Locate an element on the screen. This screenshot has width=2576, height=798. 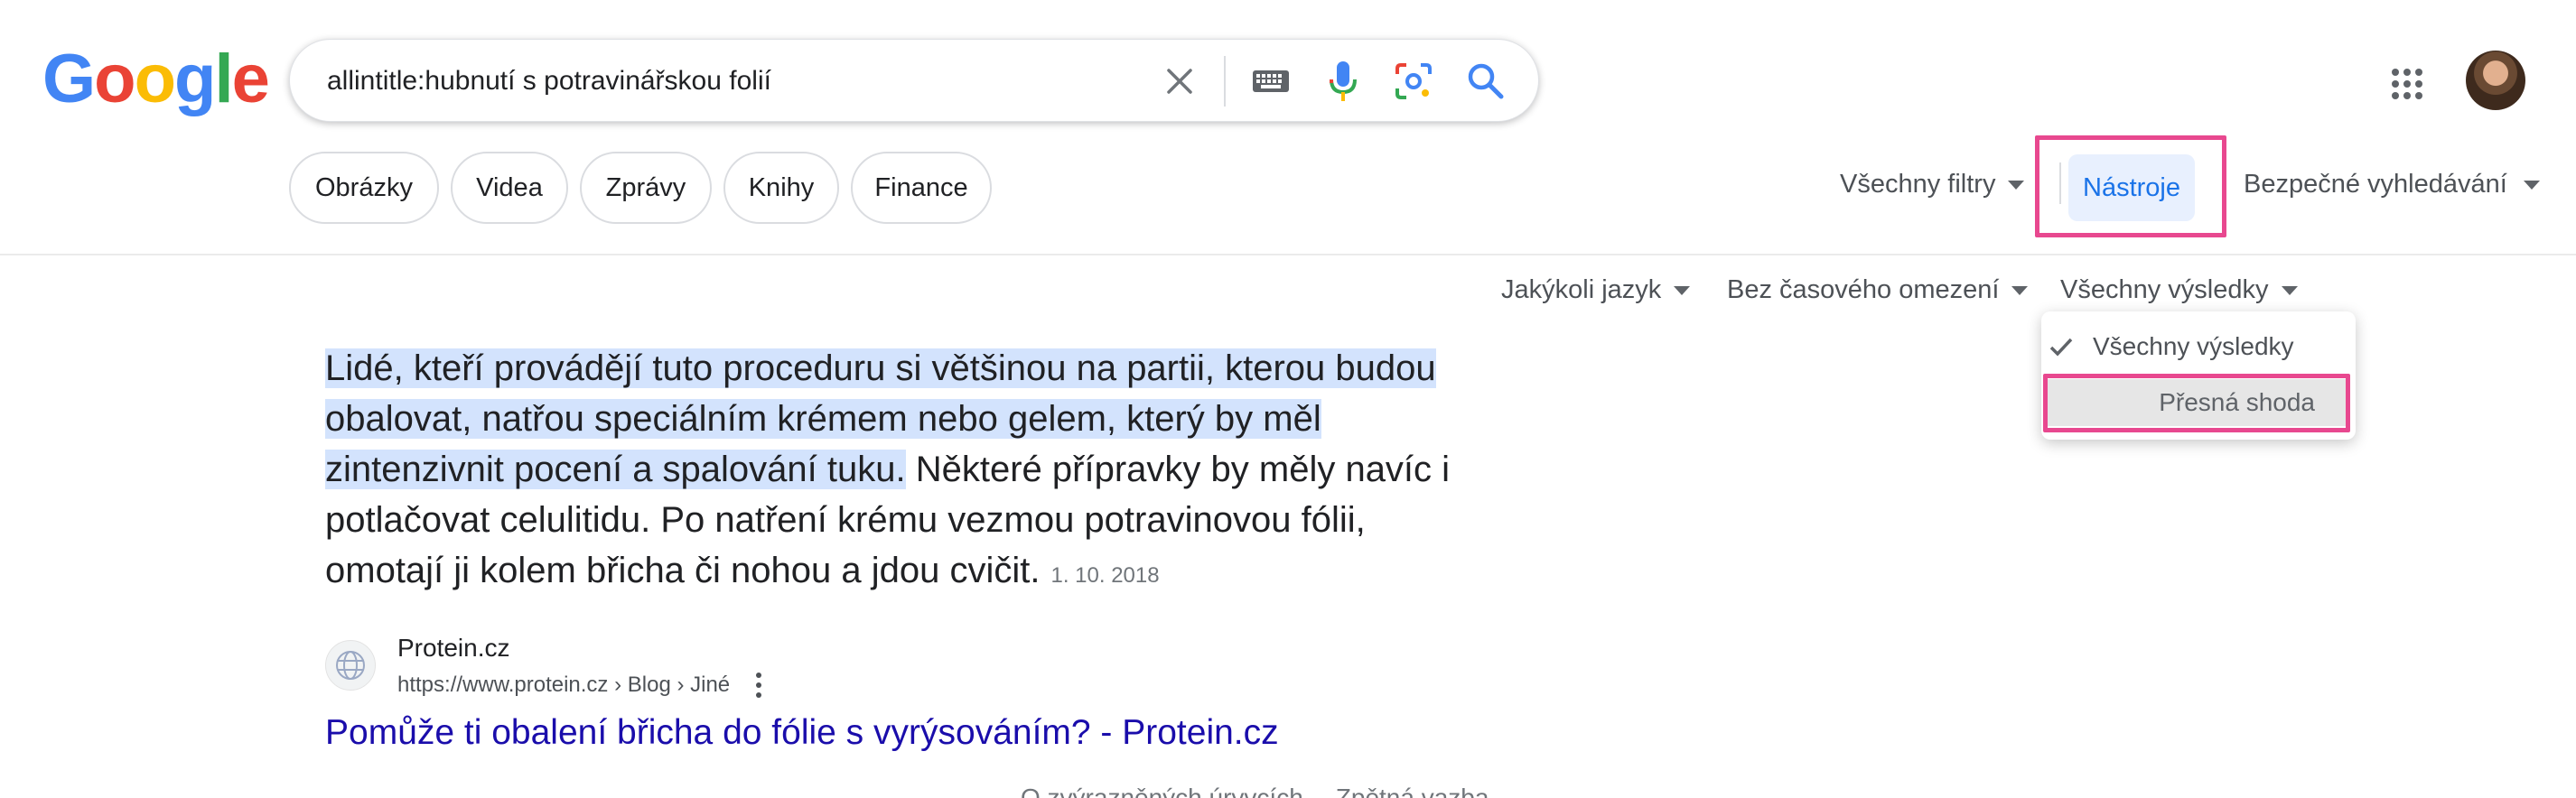
results-dropdown: Všechny výsledky is located at coordinates (2179, 290).